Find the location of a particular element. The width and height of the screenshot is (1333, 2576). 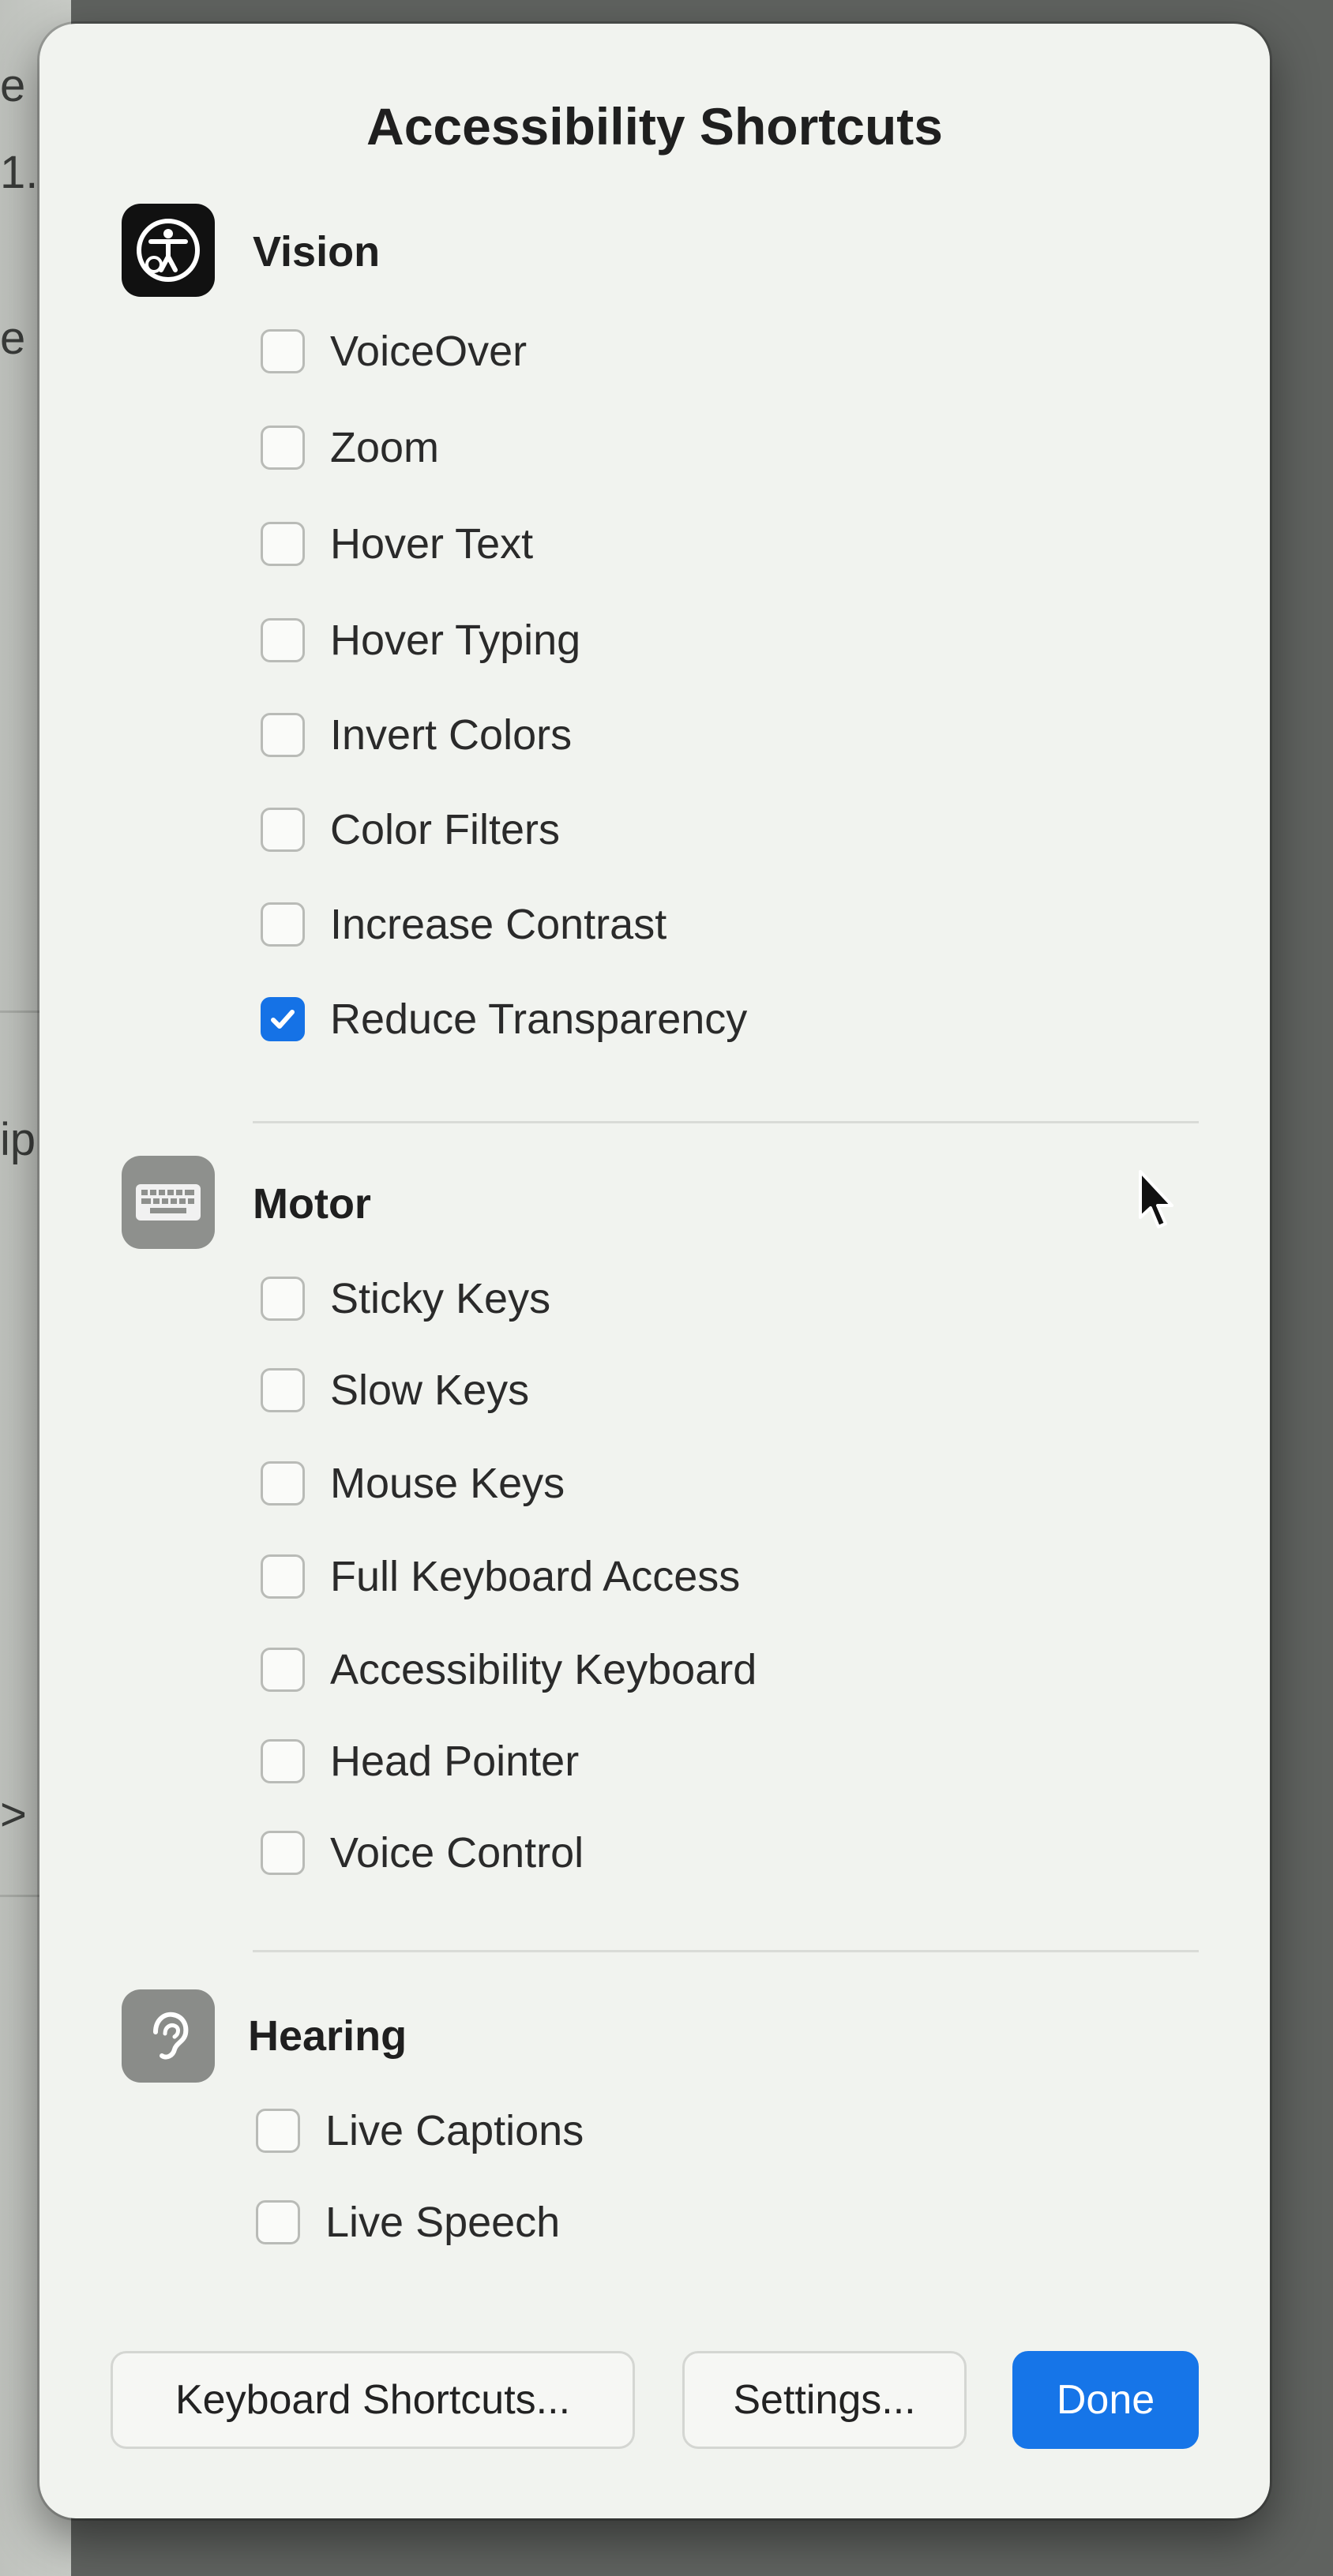

head-pointer-checkbox is located at coordinates (283, 1761).